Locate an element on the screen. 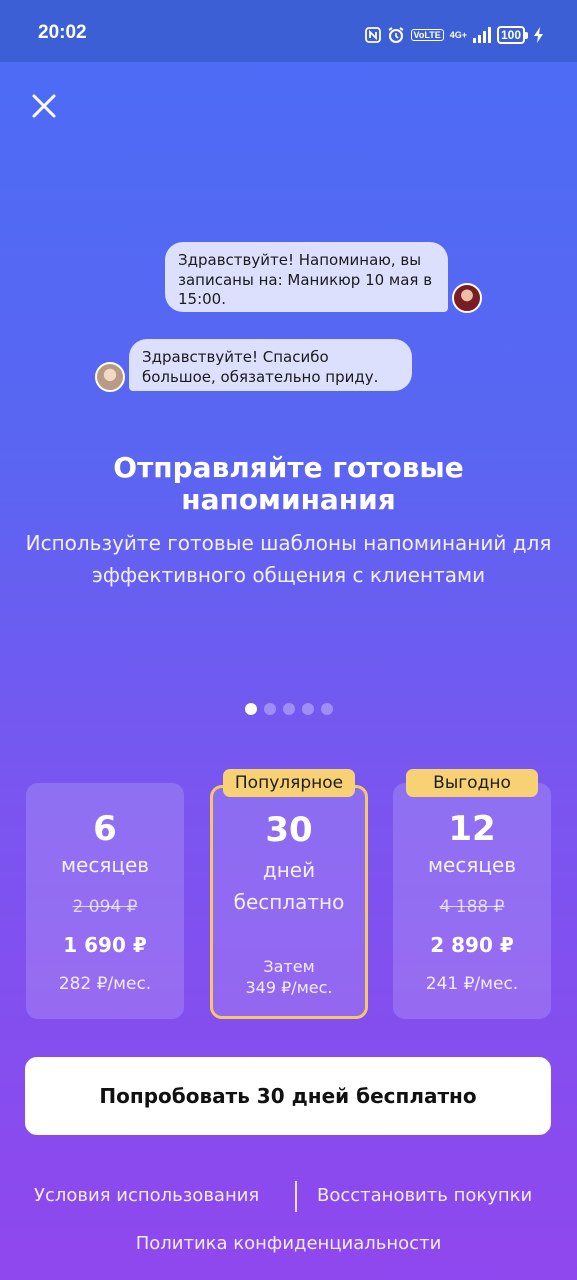 Image resolution: width=577 pixels, height=1280 pixels. plan-duration-unit: дней бесплатно is located at coordinates (289, 886).